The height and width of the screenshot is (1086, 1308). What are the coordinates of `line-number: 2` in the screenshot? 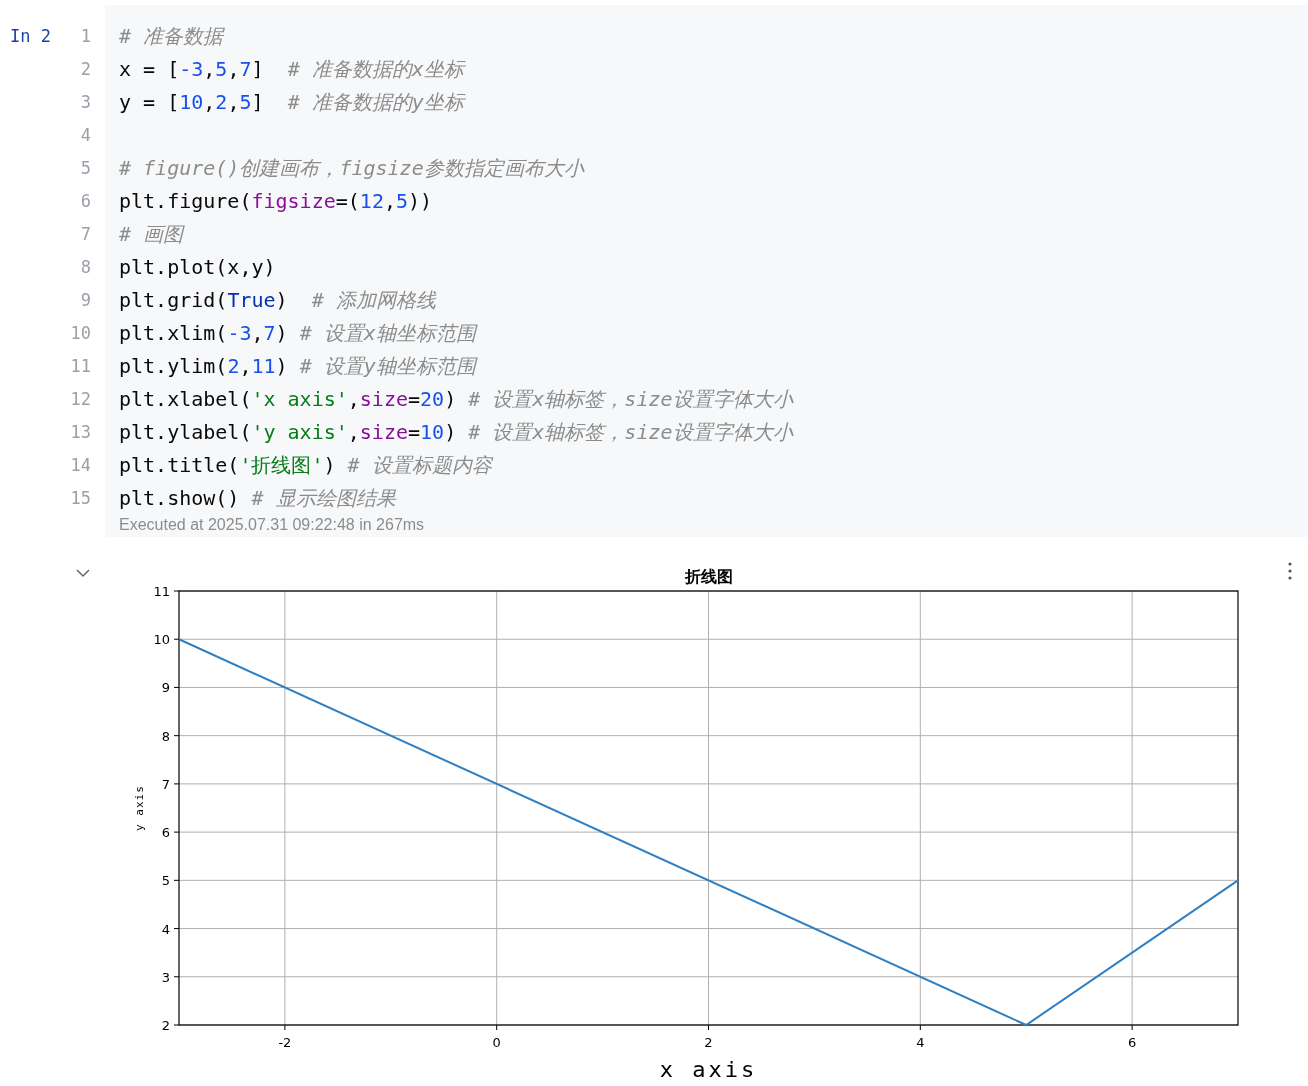 It's located at (85, 69).